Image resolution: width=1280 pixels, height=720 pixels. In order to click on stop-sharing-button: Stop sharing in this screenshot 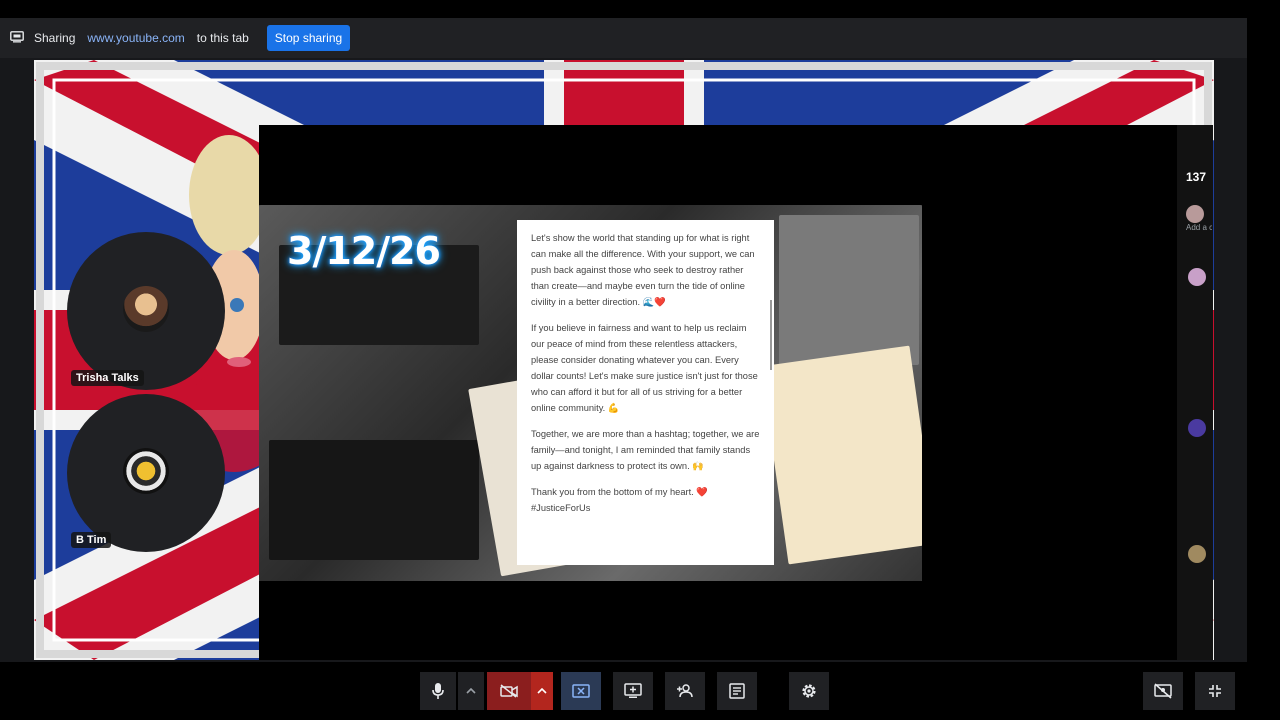, I will do `click(308, 38)`.